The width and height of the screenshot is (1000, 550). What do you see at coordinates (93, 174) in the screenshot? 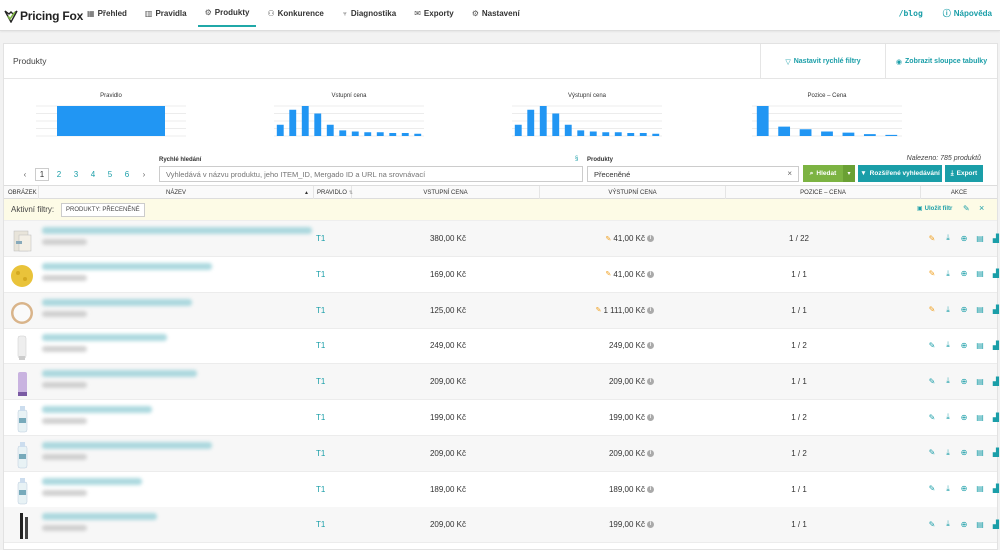
I see `page-4: 4` at bounding box center [93, 174].